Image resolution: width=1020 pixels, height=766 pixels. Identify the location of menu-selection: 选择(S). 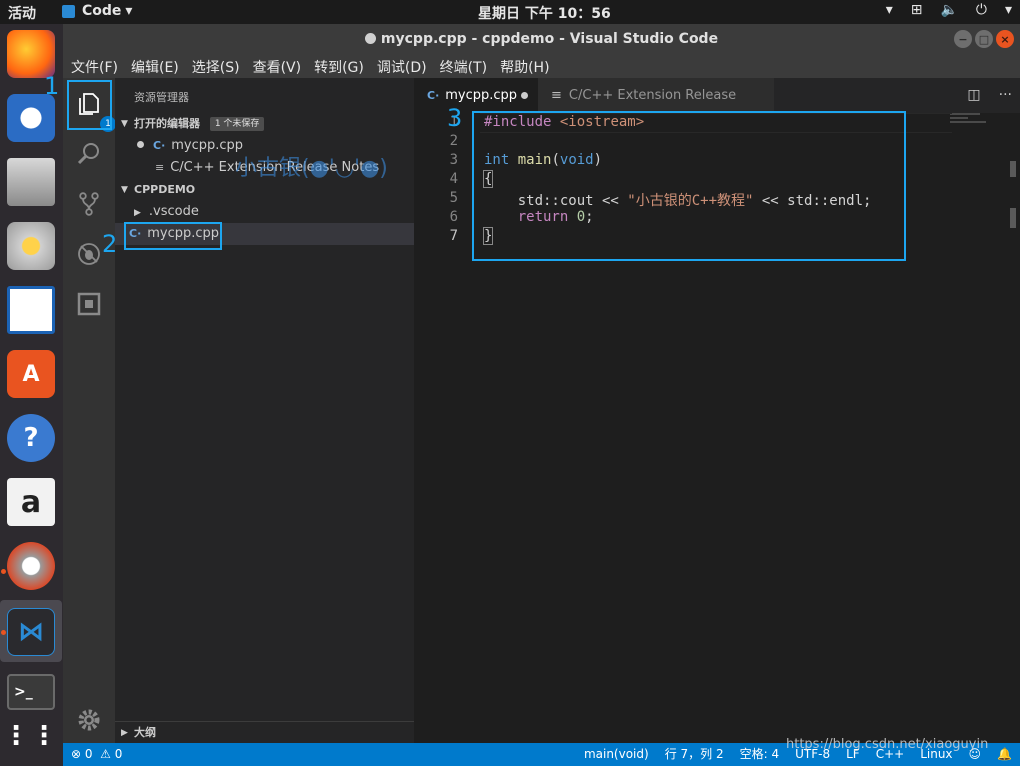
(216, 66).